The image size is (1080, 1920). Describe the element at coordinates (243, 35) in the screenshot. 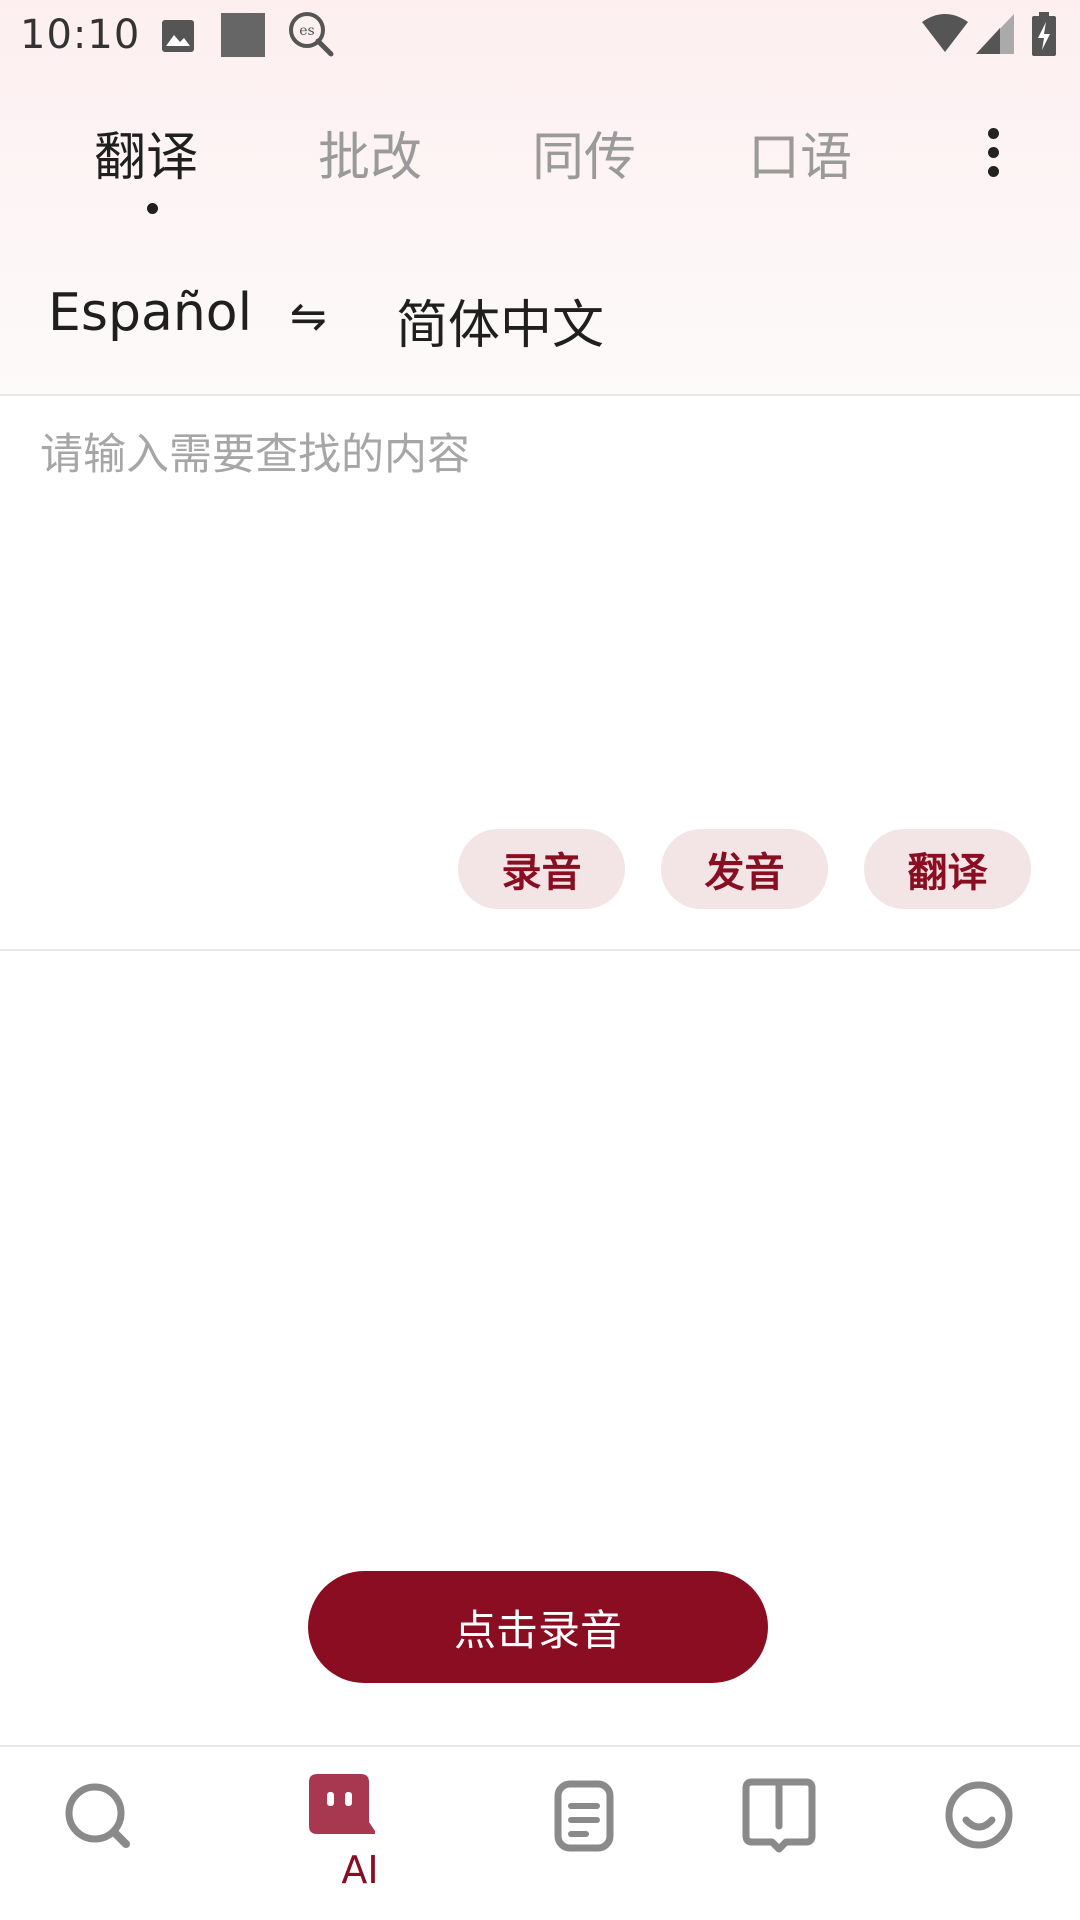

I see `square-icon` at that location.